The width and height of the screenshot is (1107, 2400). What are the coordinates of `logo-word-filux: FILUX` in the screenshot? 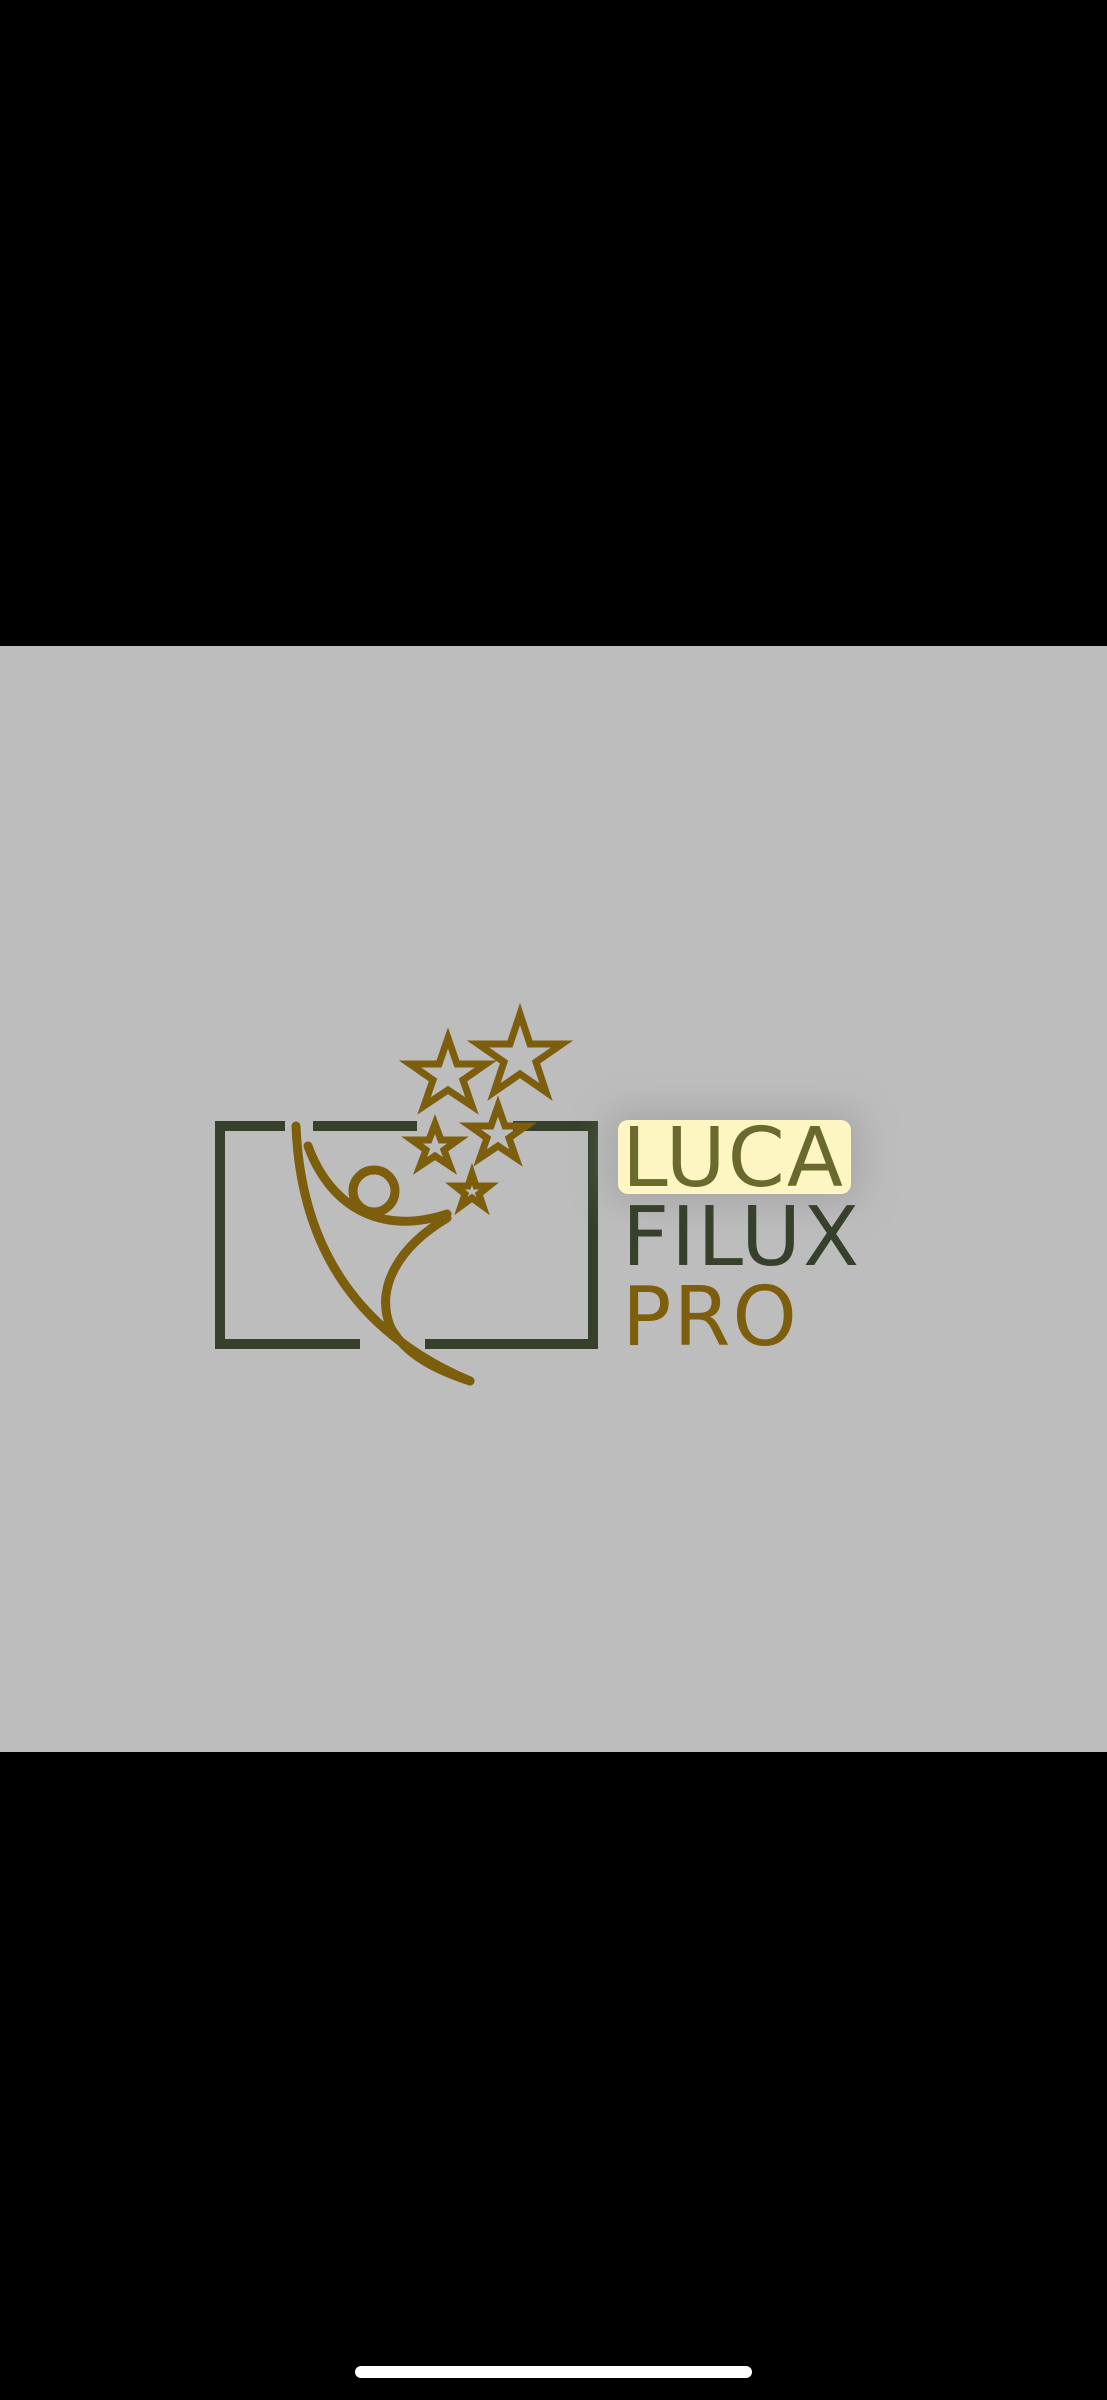 It's located at (742, 1237).